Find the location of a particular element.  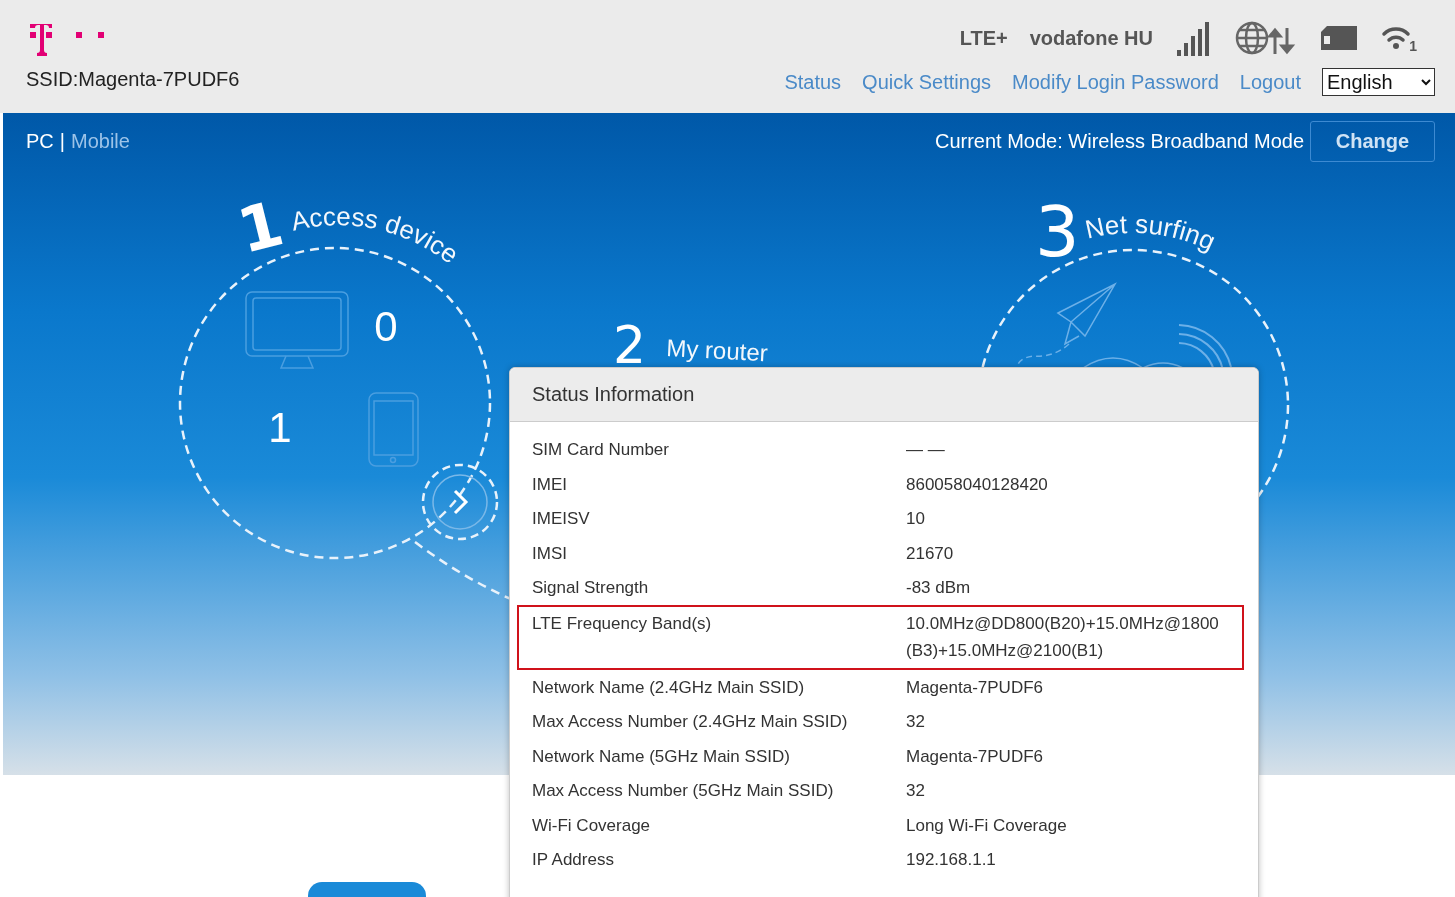

row-label: IMSI is located at coordinates (550, 553).